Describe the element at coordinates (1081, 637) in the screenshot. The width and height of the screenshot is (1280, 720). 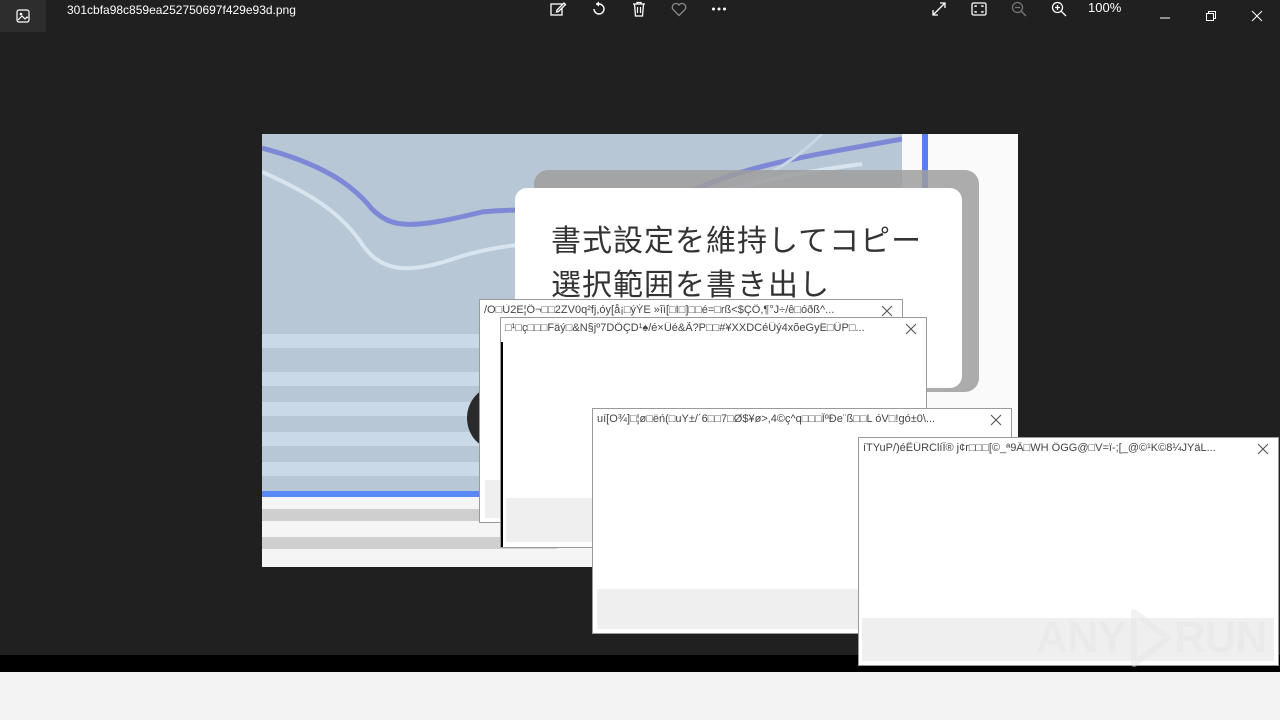
I see `watermark-text: ANY` at that location.